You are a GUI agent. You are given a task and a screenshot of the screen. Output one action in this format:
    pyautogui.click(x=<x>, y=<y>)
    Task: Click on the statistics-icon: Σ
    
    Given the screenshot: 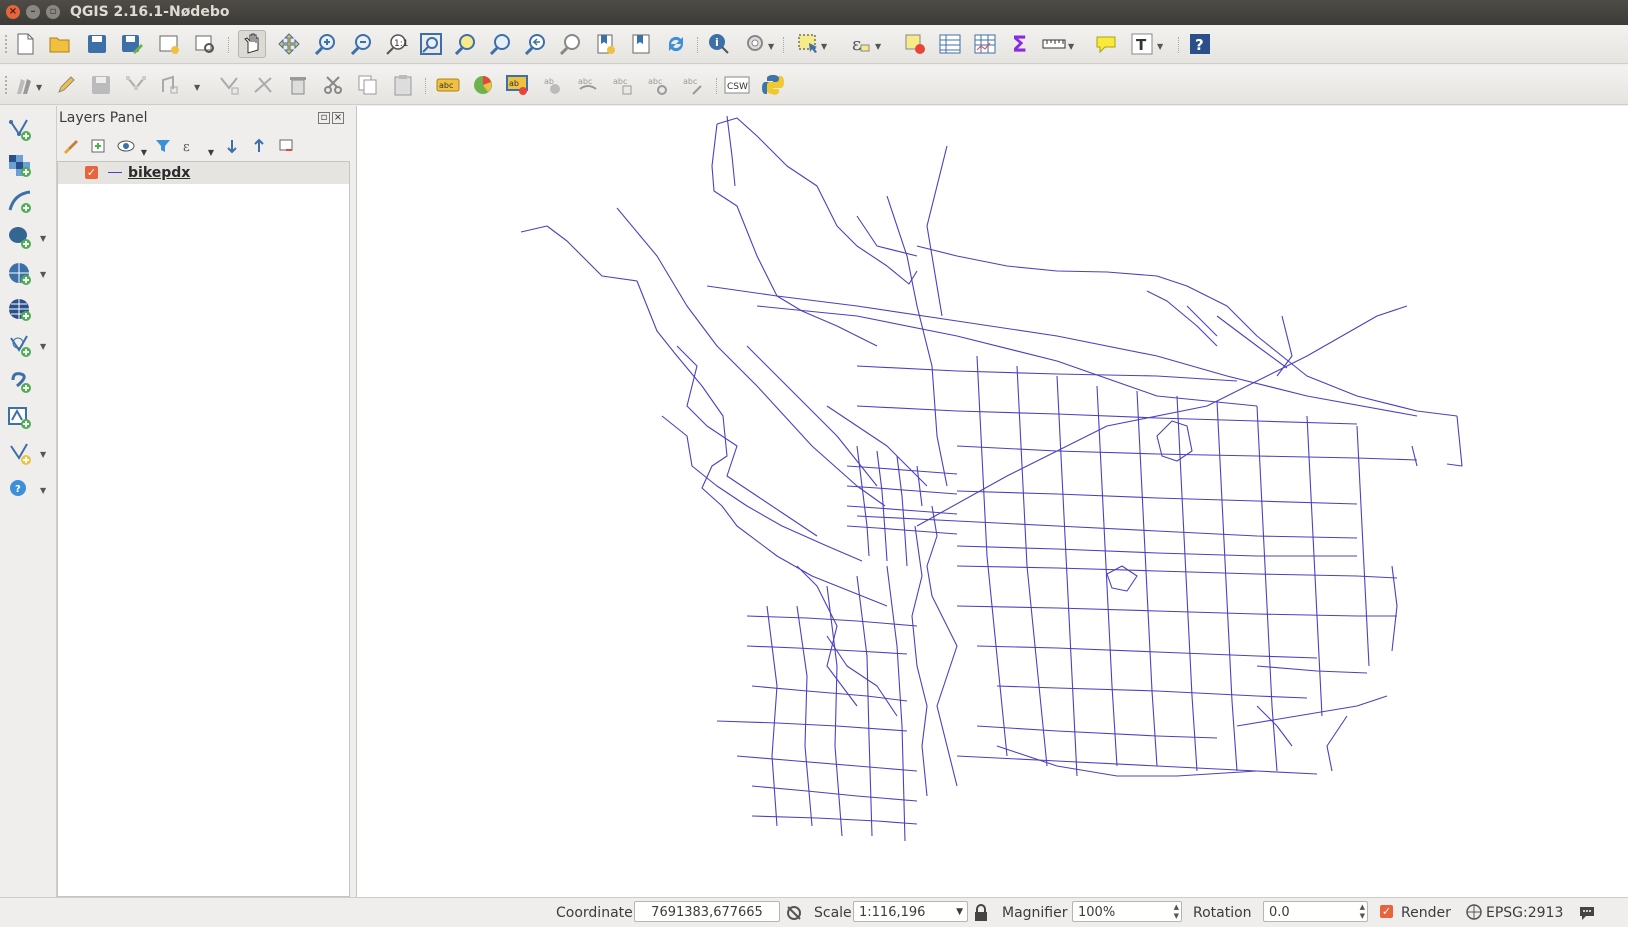 What is the action you would take?
    pyautogui.click(x=1020, y=44)
    